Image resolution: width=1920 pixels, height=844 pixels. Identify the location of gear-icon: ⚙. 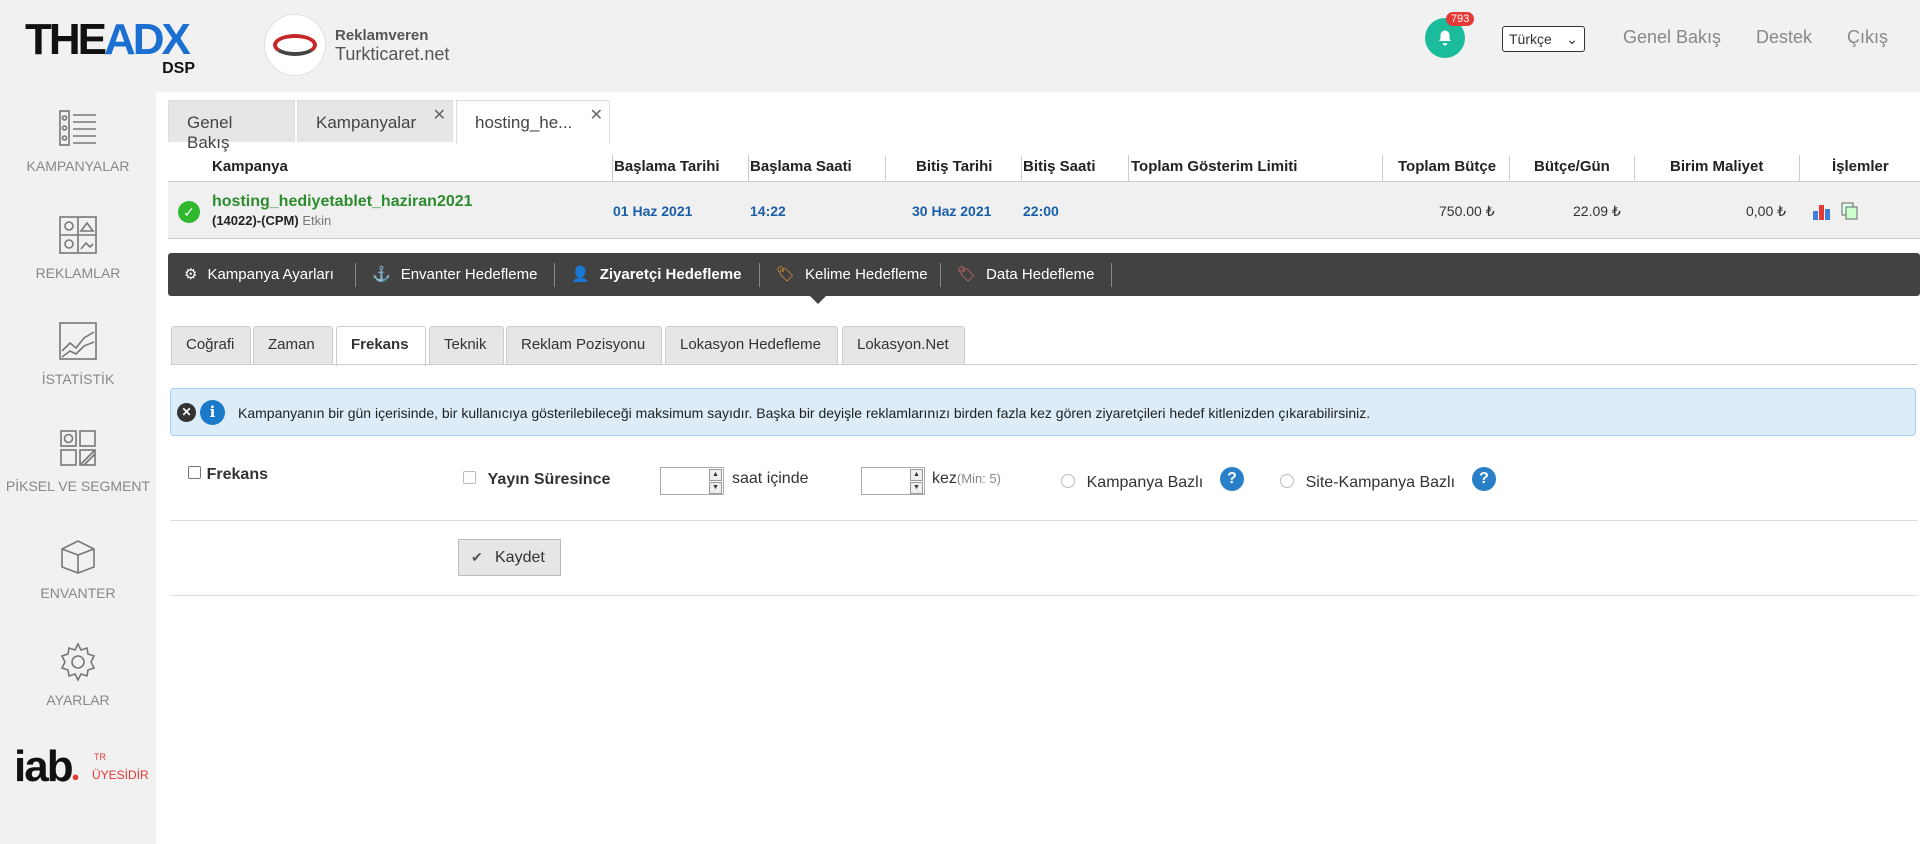
(191, 274).